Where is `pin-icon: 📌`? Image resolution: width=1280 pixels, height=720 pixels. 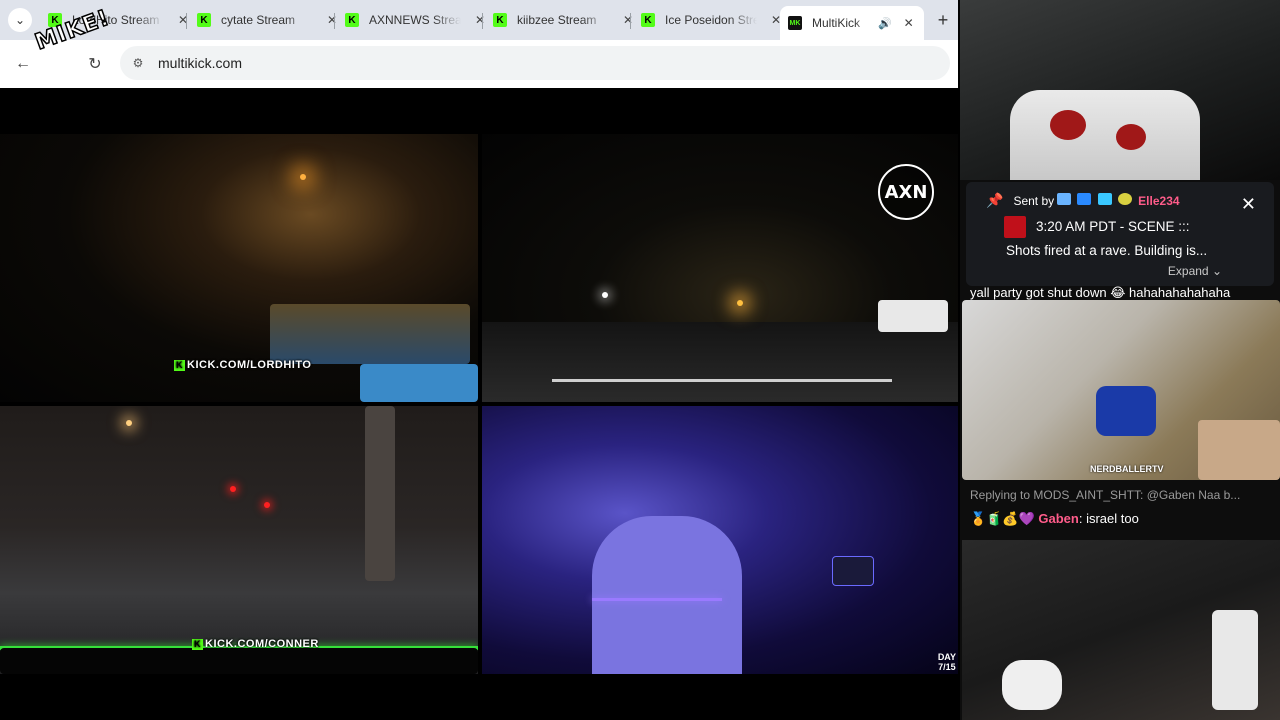 pin-icon: 📌 is located at coordinates (995, 200).